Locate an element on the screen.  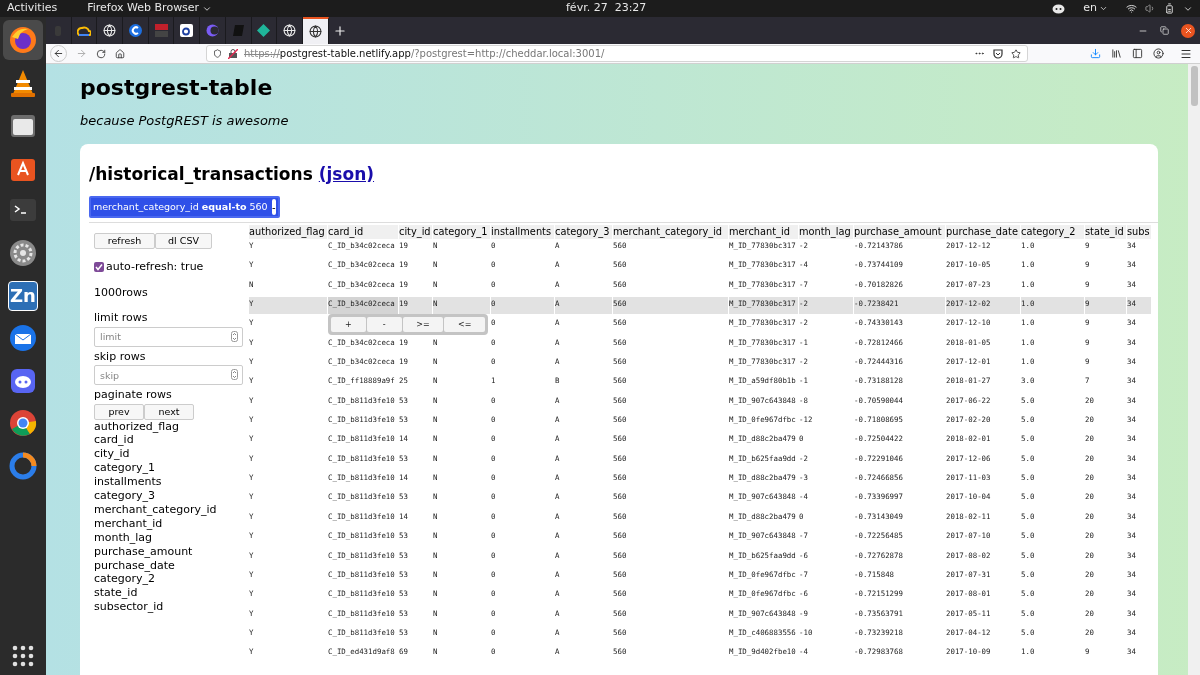
paginate-label: paginate rows is located at coordinates (133, 395).